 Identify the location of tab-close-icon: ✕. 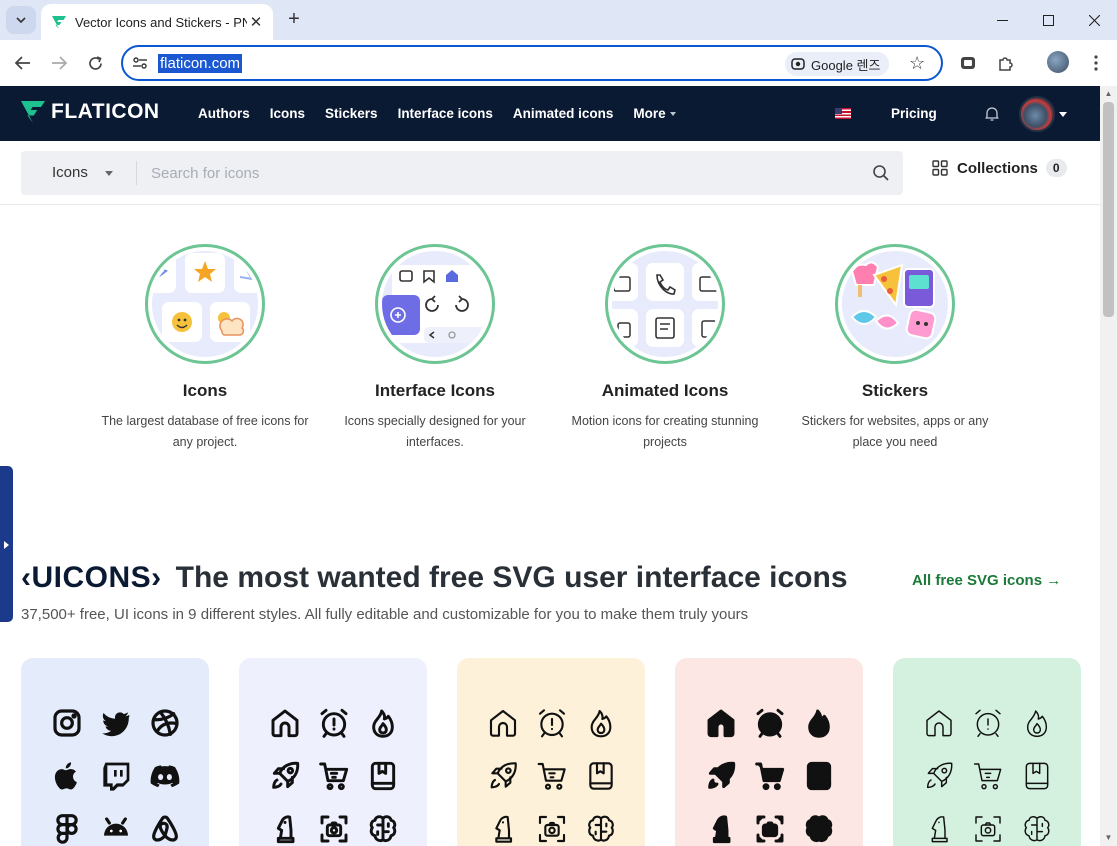
(256, 22).